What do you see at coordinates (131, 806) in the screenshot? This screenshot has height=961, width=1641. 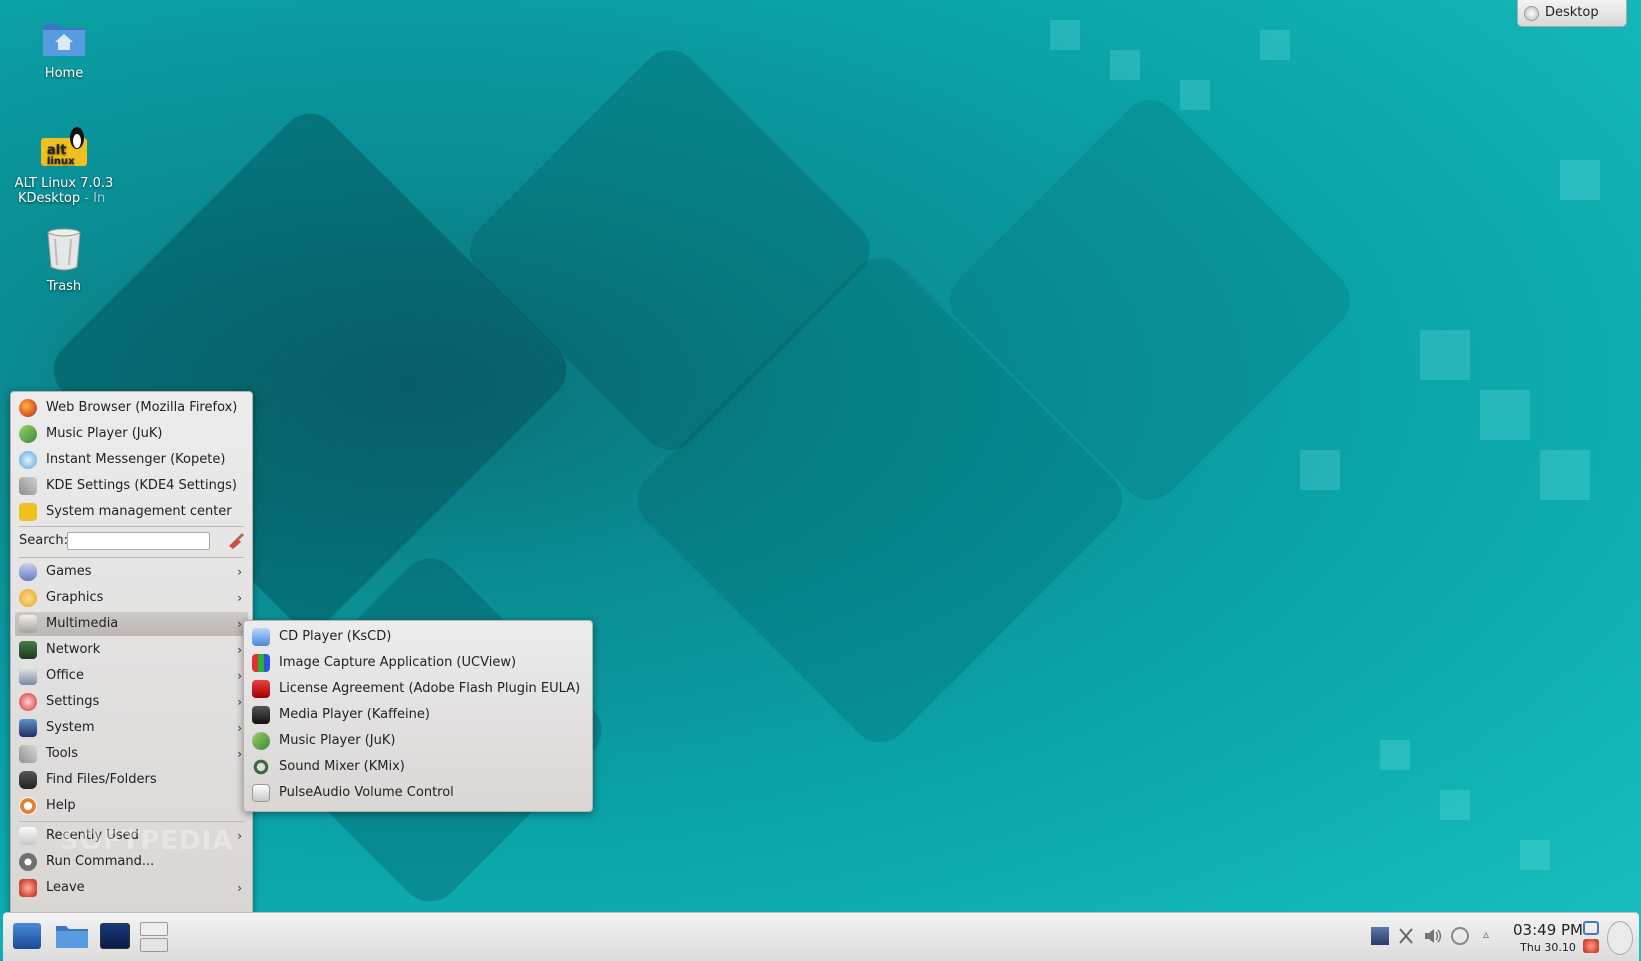 I see `menu-item-help: Help` at bounding box center [131, 806].